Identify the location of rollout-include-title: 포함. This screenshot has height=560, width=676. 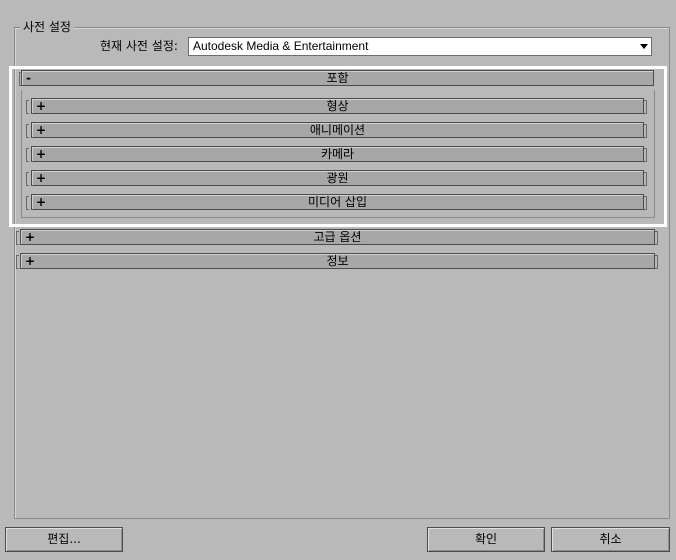
(337, 78).